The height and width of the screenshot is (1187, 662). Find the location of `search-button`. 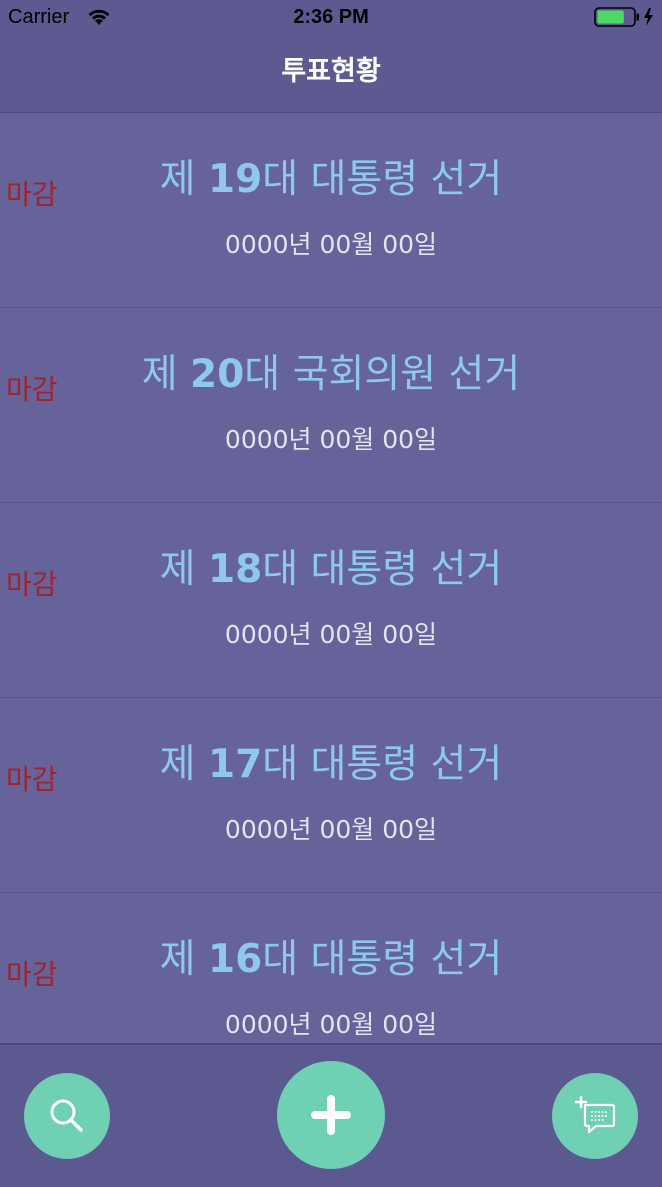

search-button is located at coordinates (67, 1116).